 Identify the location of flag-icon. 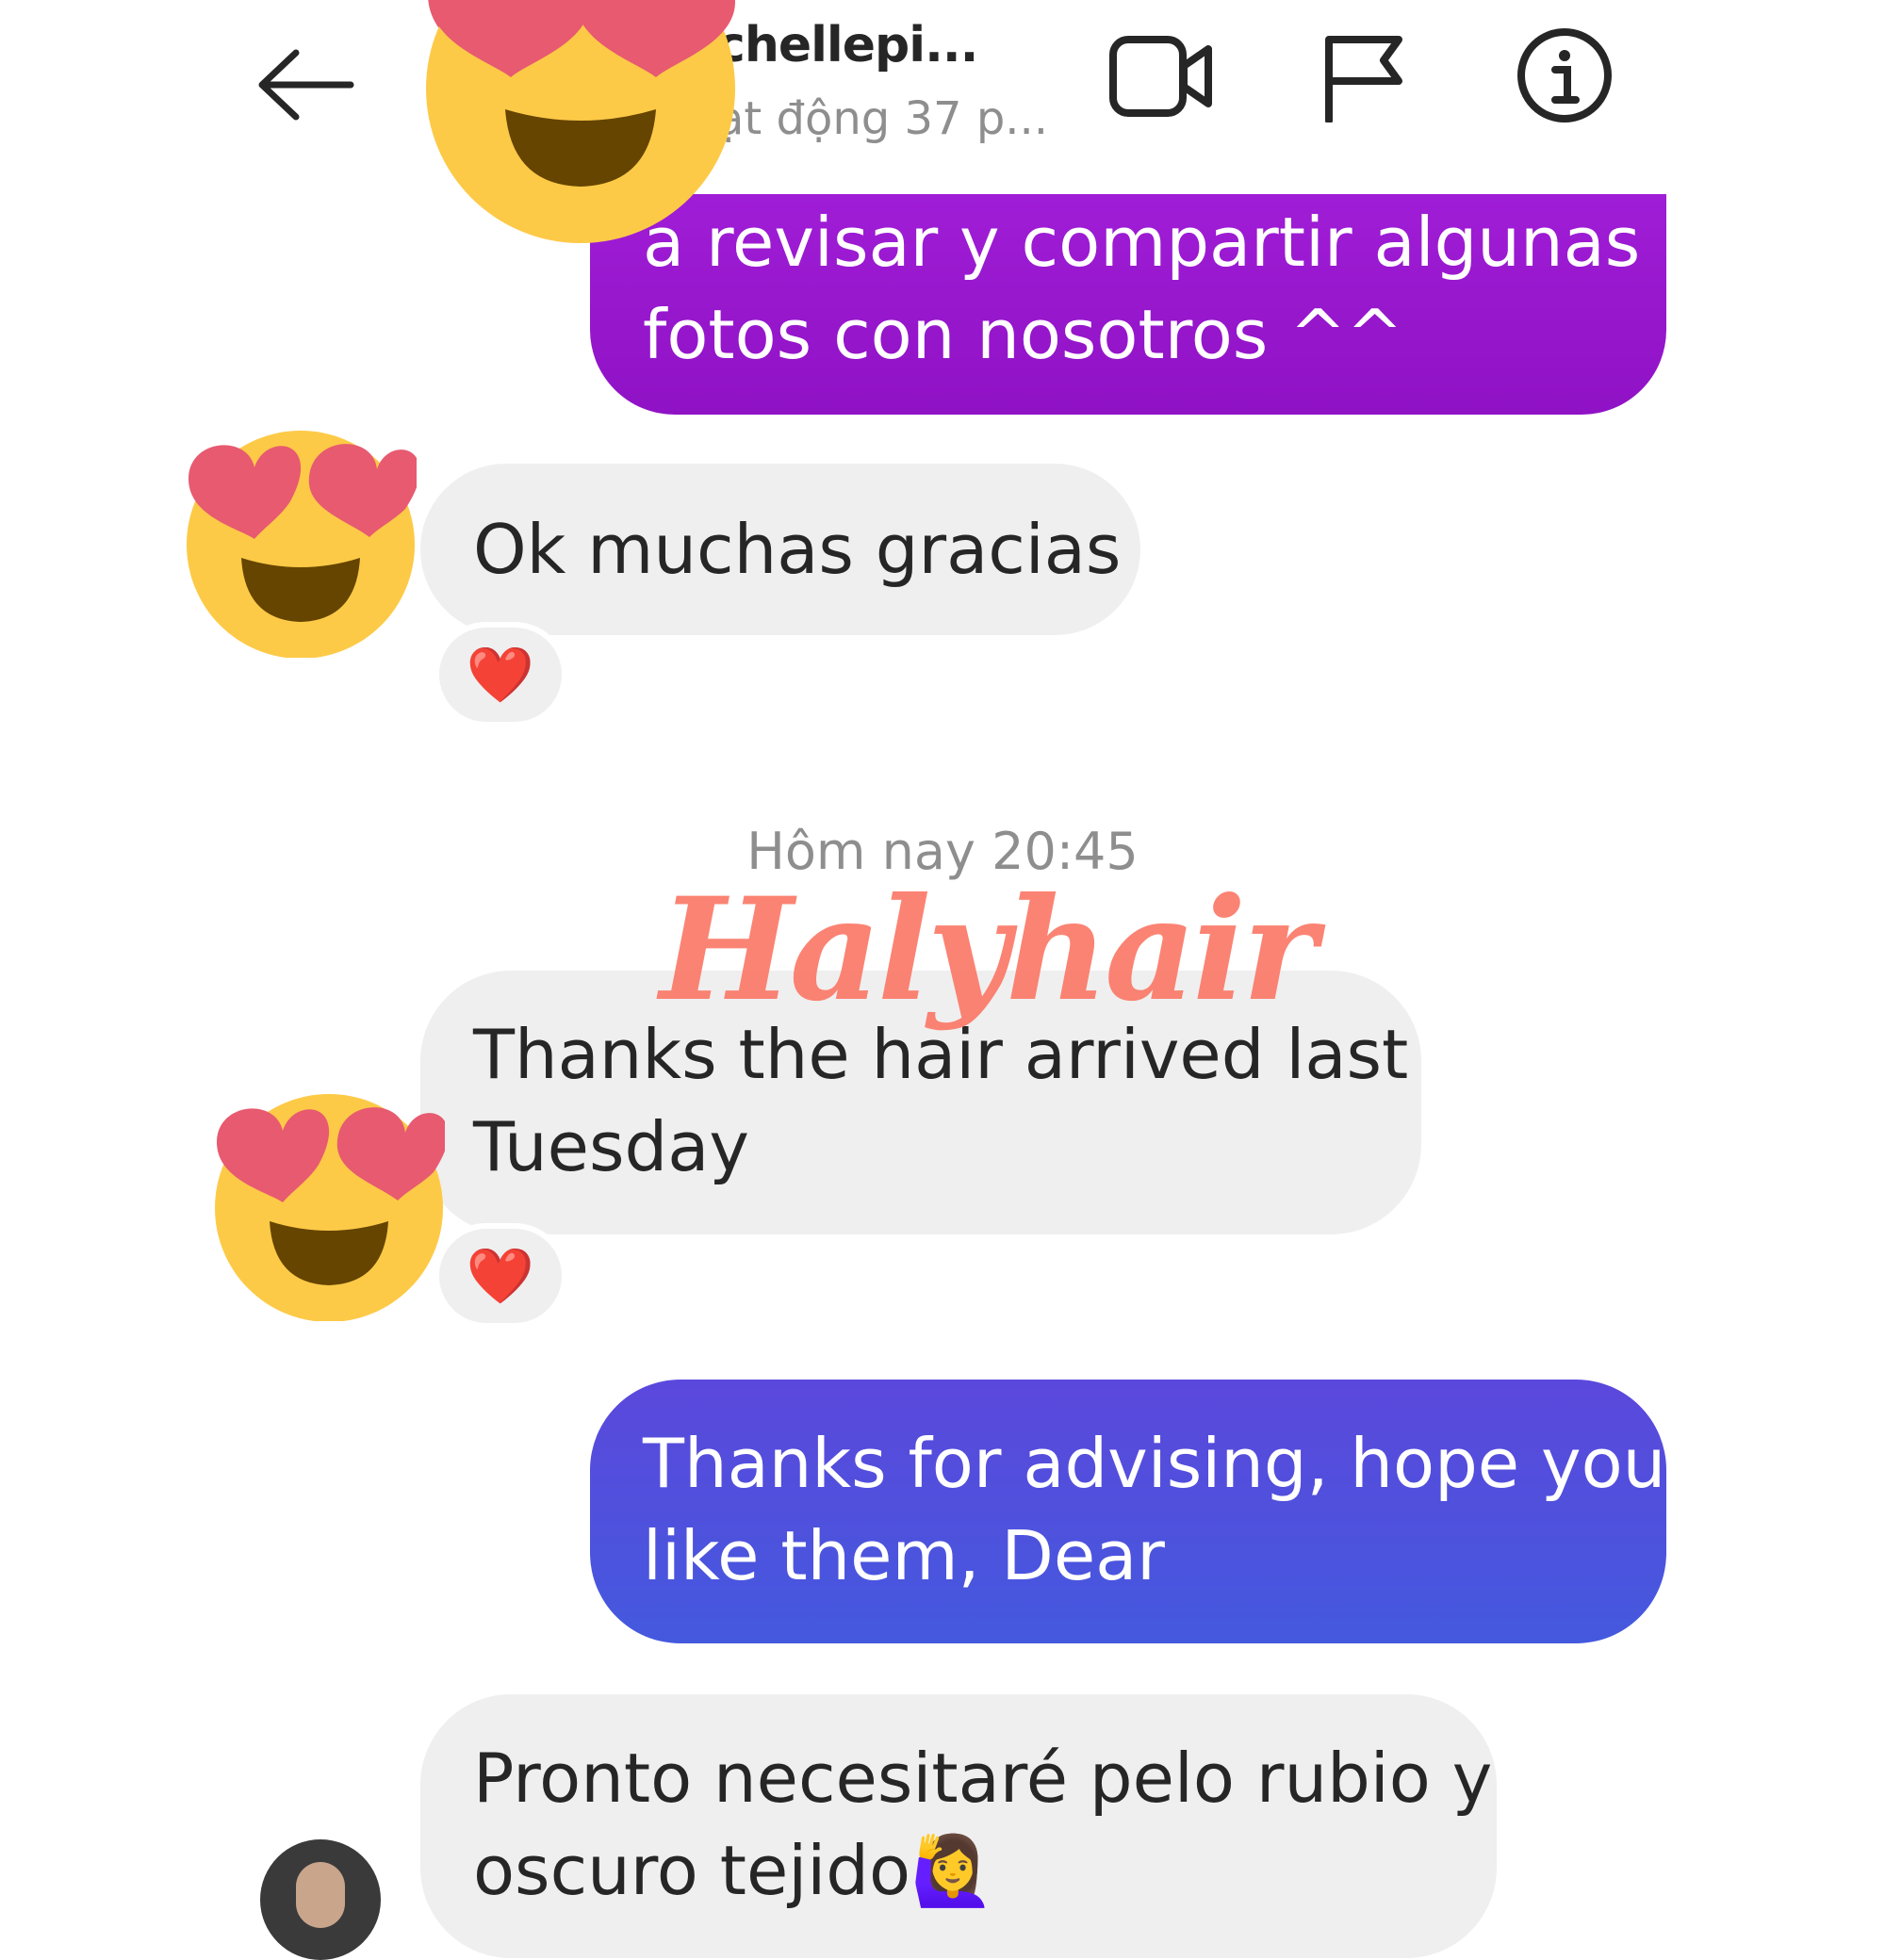
(1364, 80).